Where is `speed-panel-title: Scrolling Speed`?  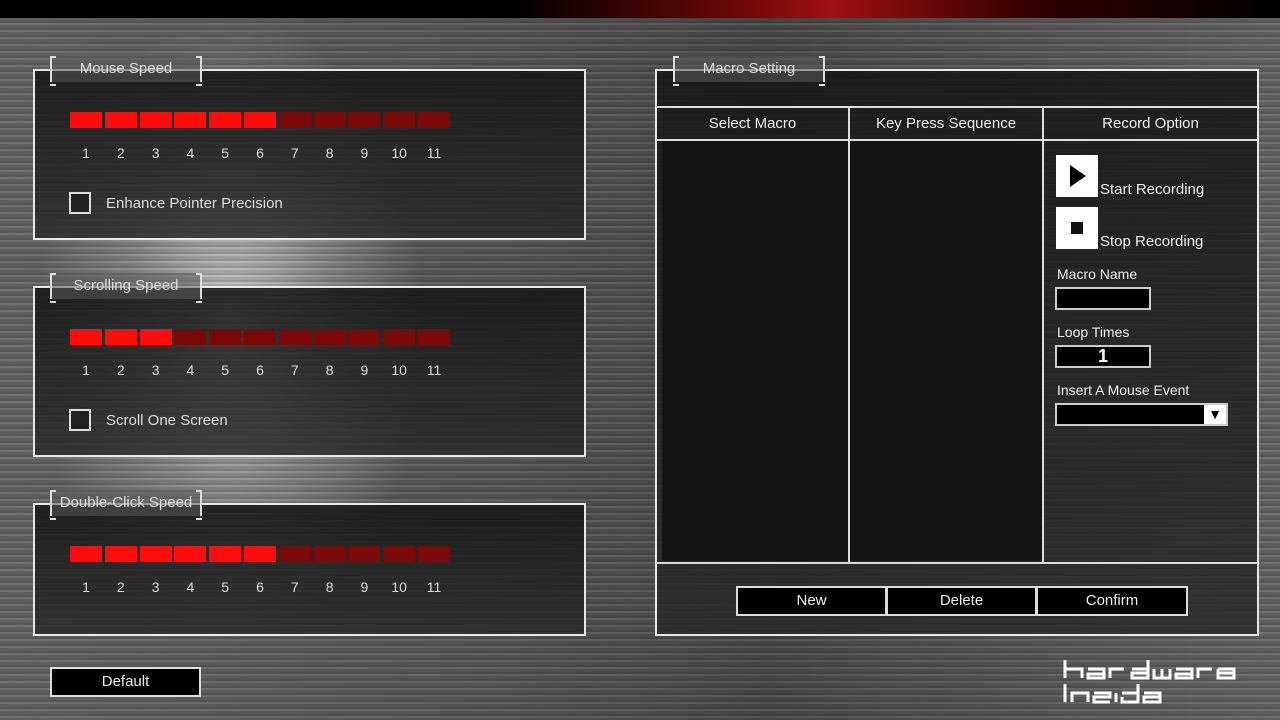
speed-panel-title: Scrolling Speed is located at coordinates (126, 288).